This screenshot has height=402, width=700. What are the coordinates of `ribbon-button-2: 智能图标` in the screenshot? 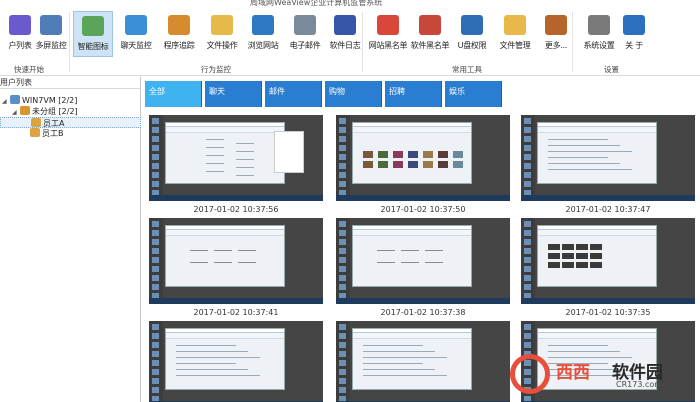 It's located at (93, 34).